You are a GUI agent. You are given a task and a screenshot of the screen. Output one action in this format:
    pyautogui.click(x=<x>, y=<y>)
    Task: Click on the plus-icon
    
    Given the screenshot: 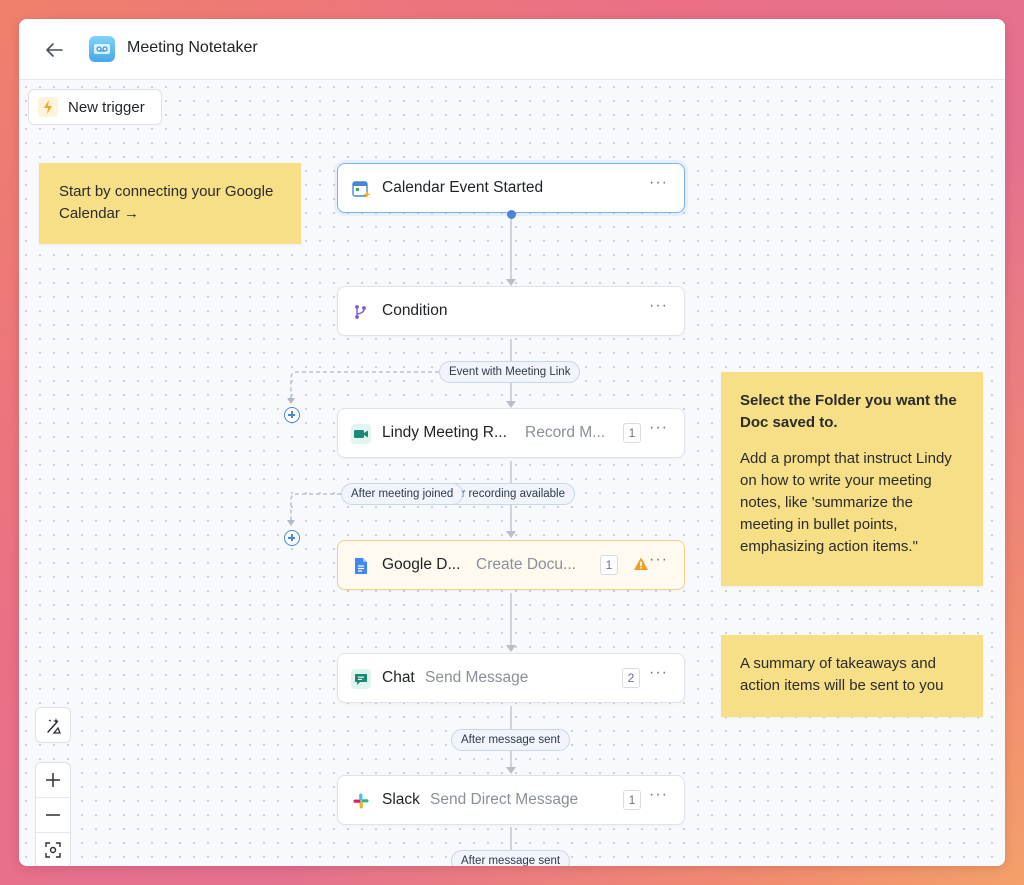 What is the action you would take?
    pyautogui.click(x=53, y=780)
    